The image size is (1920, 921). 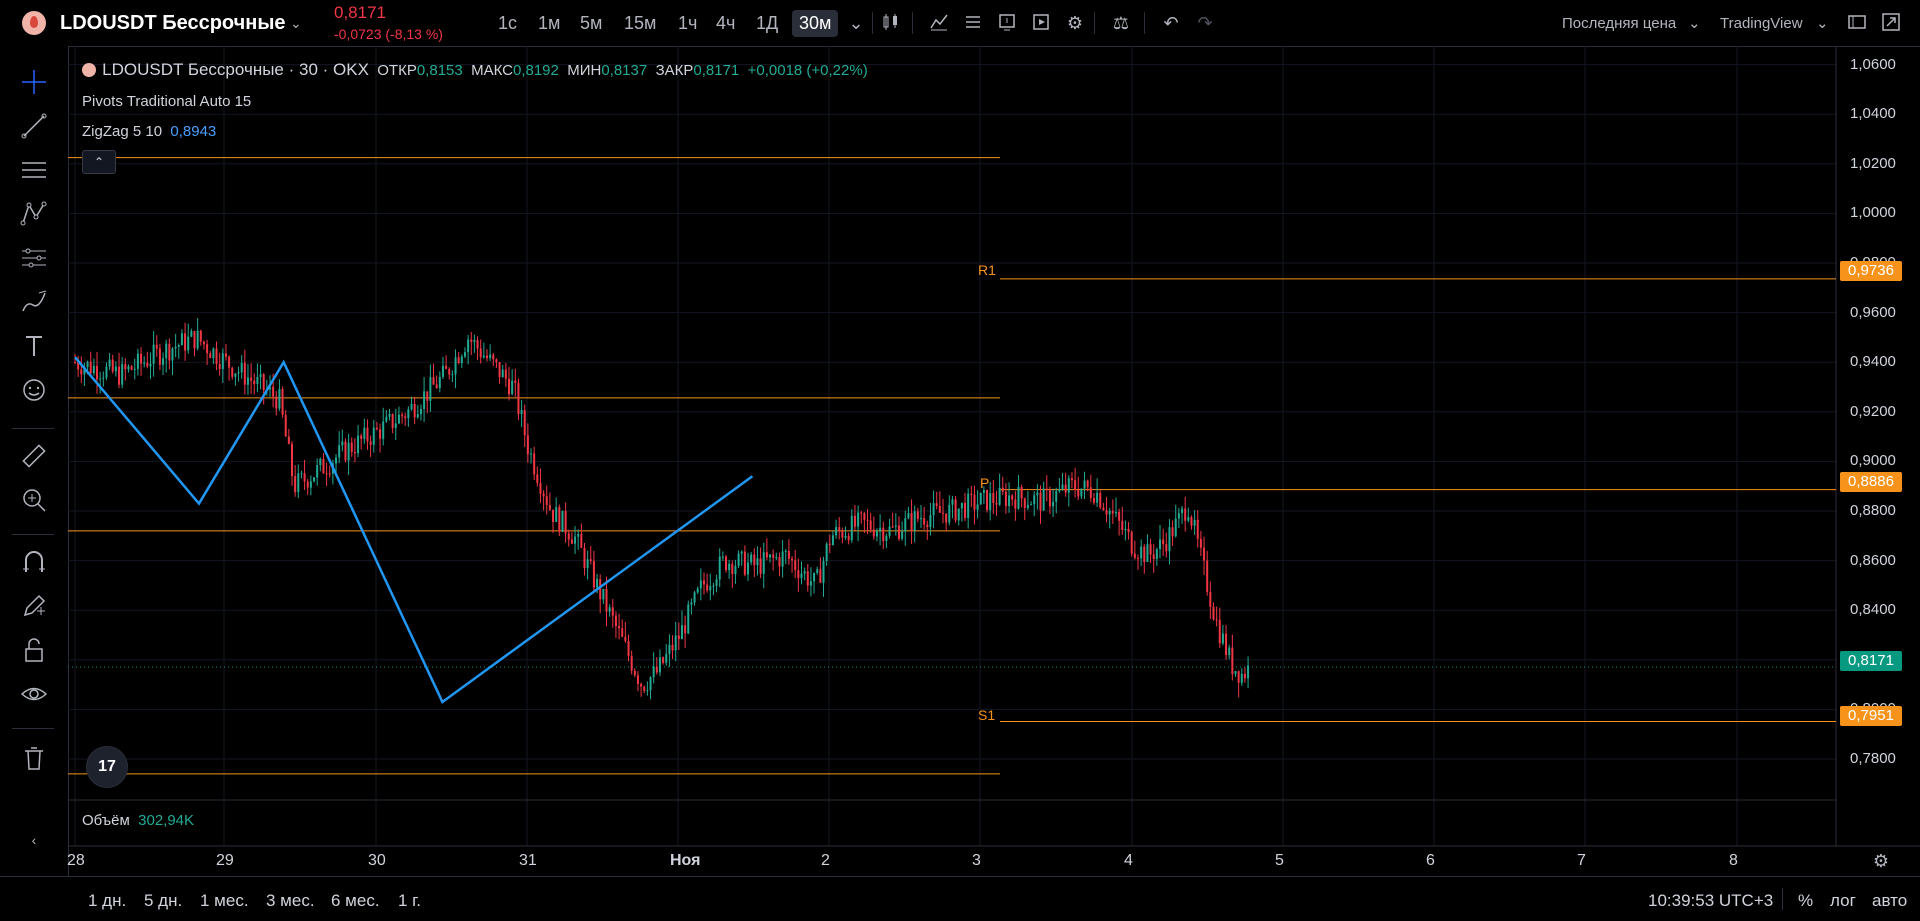 What do you see at coordinates (1881, 861) in the screenshot?
I see `chart-settings-gear-icon: ⚙` at bounding box center [1881, 861].